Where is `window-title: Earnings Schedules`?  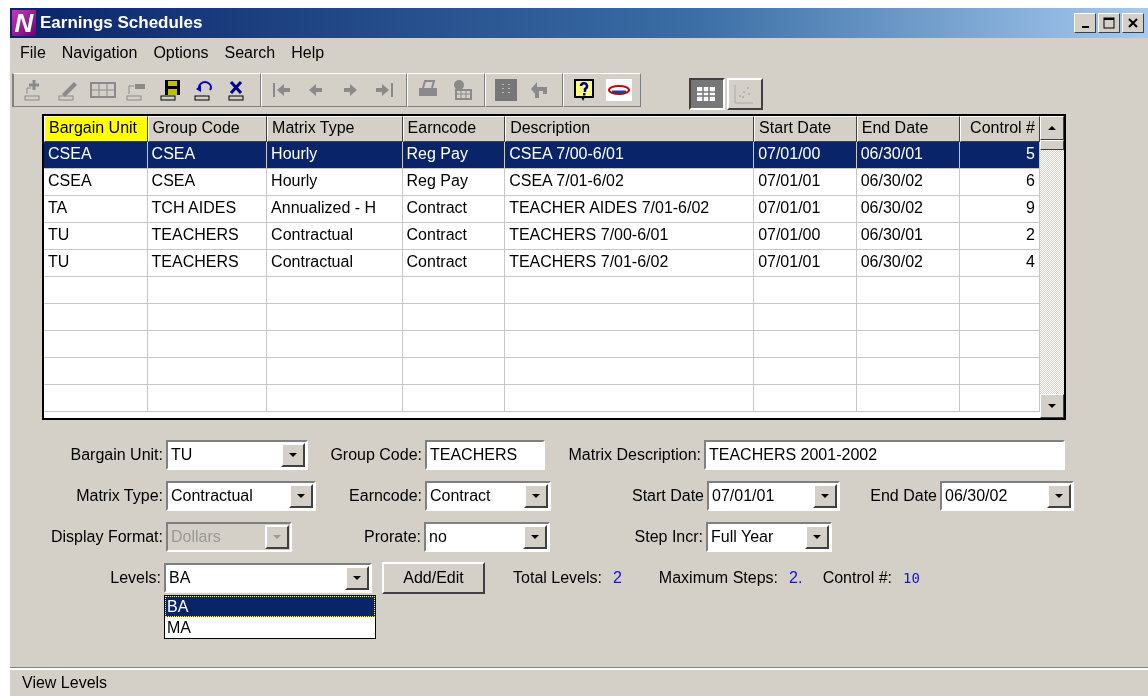 window-title: Earnings Schedules is located at coordinates (122, 23).